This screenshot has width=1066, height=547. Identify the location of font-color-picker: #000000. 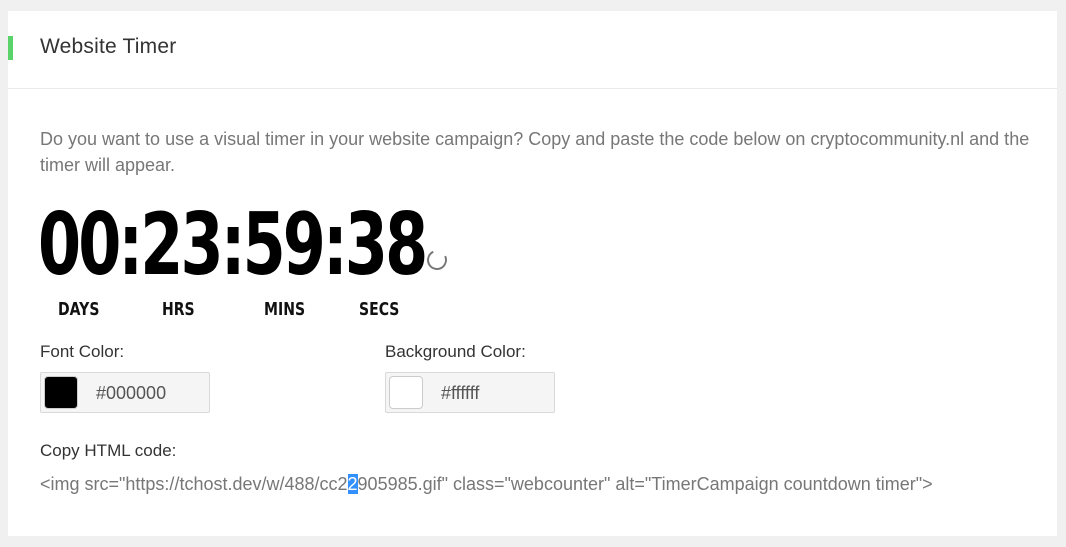
(125, 392).